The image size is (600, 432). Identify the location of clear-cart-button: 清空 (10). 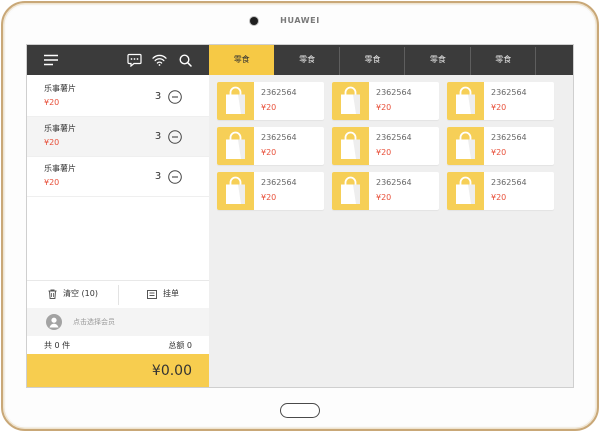
(72, 294).